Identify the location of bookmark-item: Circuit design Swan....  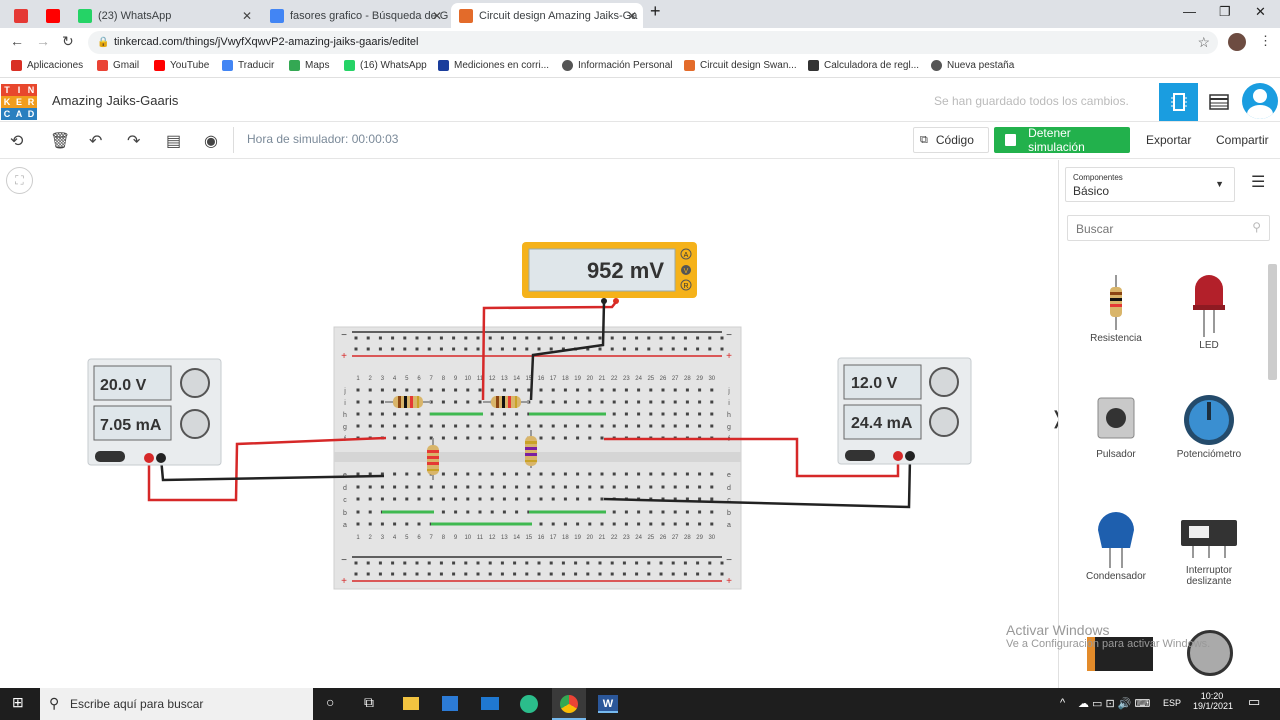
(740, 65).